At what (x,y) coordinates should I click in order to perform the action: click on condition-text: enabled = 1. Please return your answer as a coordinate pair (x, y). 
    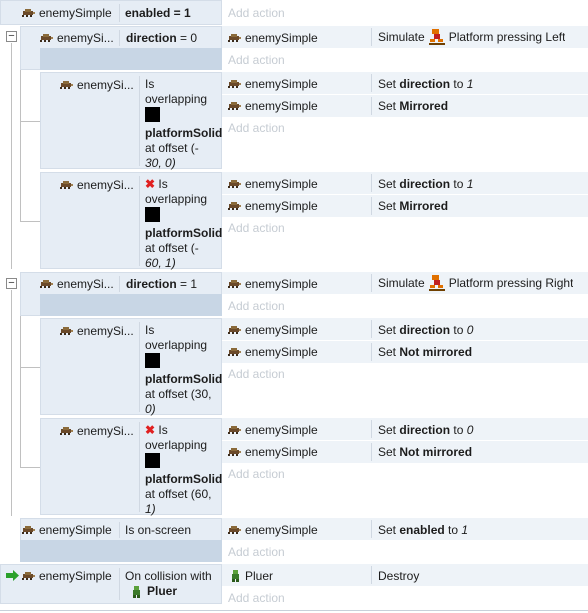
    Looking at the image, I should click on (158, 13).